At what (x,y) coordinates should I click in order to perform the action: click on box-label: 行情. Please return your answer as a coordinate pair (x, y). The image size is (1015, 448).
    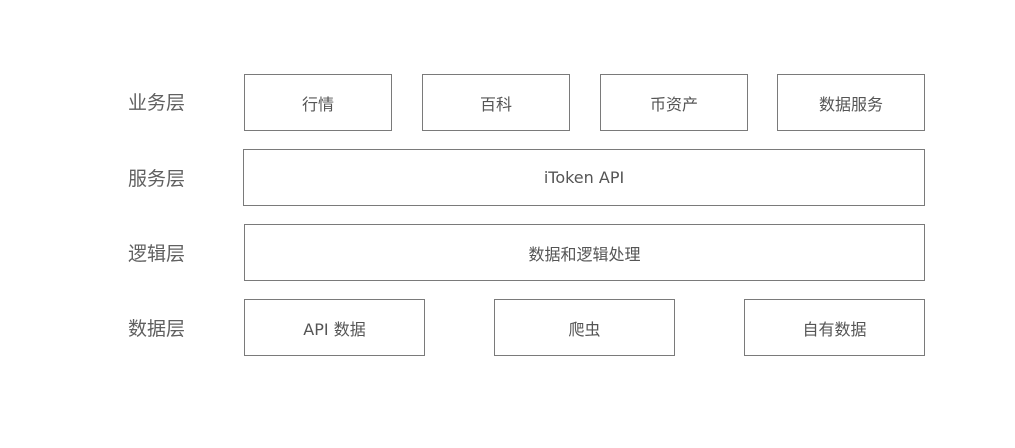
    Looking at the image, I should click on (317, 104).